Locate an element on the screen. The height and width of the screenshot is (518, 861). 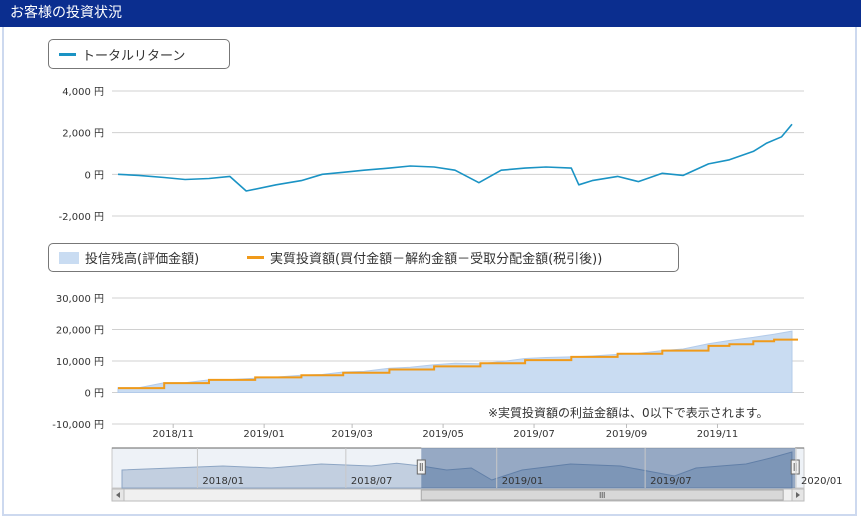
navigator-handle-right is located at coordinates (795, 467).